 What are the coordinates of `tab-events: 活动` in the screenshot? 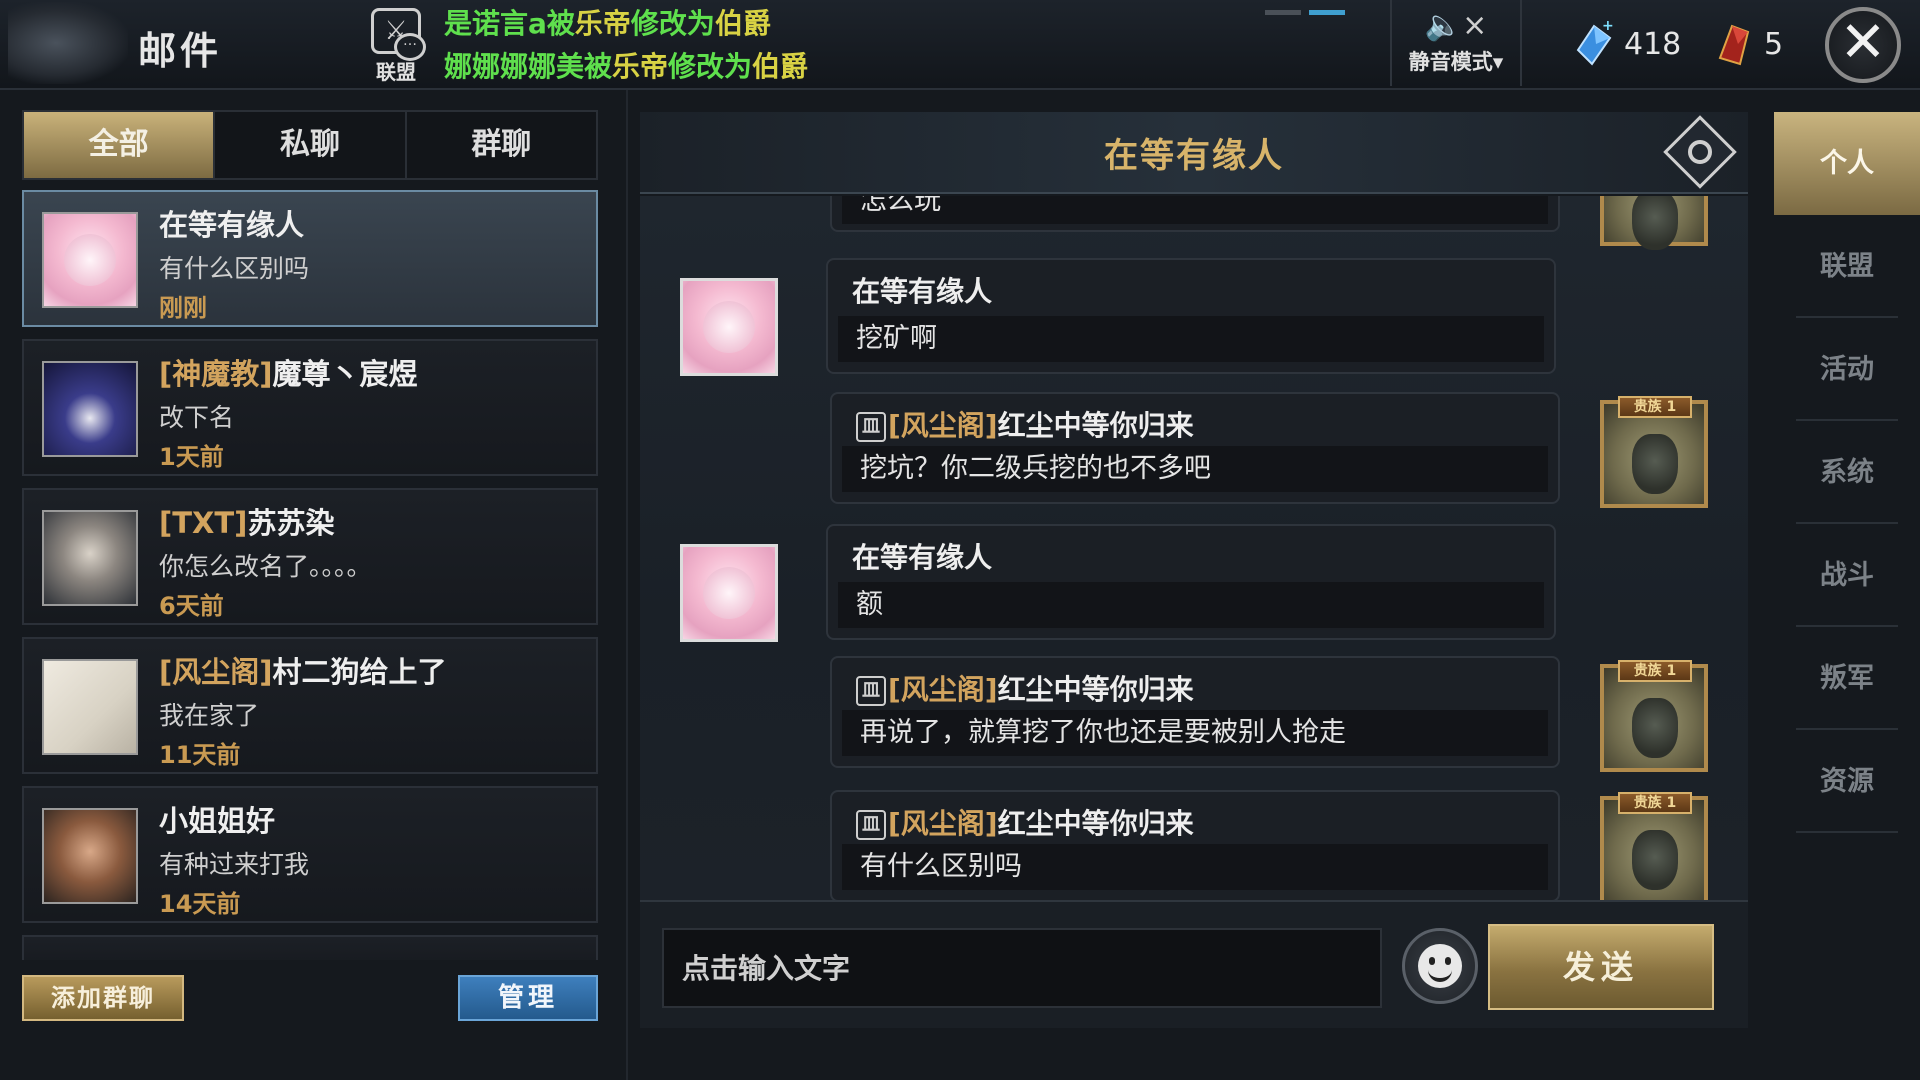 It's located at (1847, 369).